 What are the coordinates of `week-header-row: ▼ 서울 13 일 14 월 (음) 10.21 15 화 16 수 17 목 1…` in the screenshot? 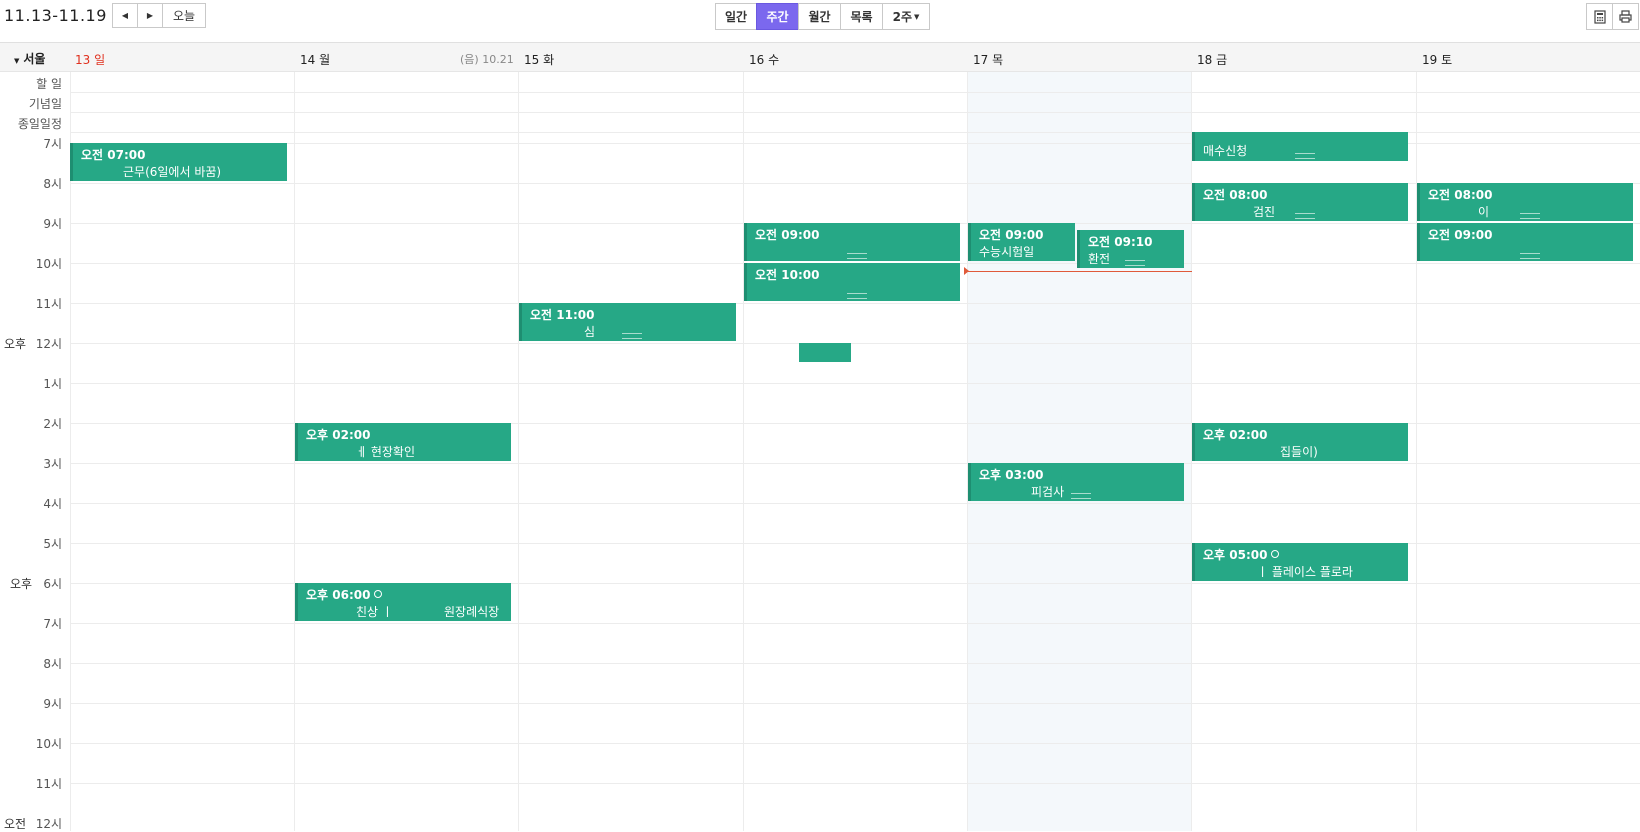 It's located at (820, 57).